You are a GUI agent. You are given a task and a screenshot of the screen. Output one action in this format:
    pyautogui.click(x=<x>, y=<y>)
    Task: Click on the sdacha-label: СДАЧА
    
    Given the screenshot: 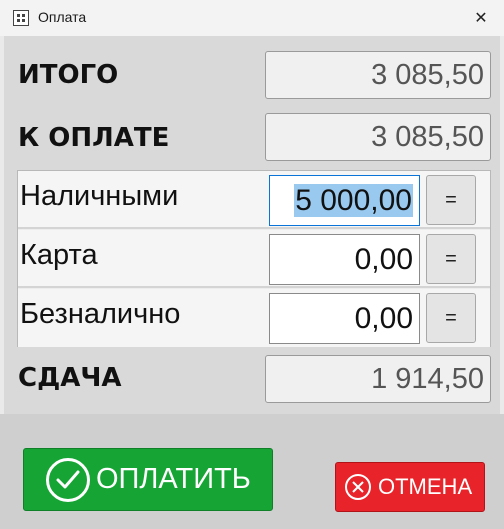 What is the action you would take?
    pyautogui.click(x=70, y=378)
    